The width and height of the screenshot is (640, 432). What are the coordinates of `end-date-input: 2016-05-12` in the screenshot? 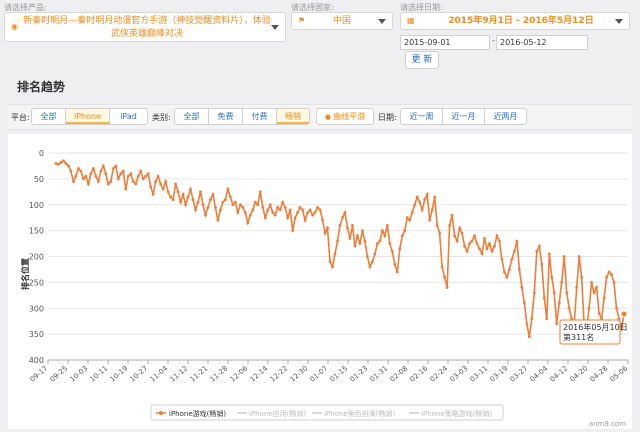 It's located at (542, 42).